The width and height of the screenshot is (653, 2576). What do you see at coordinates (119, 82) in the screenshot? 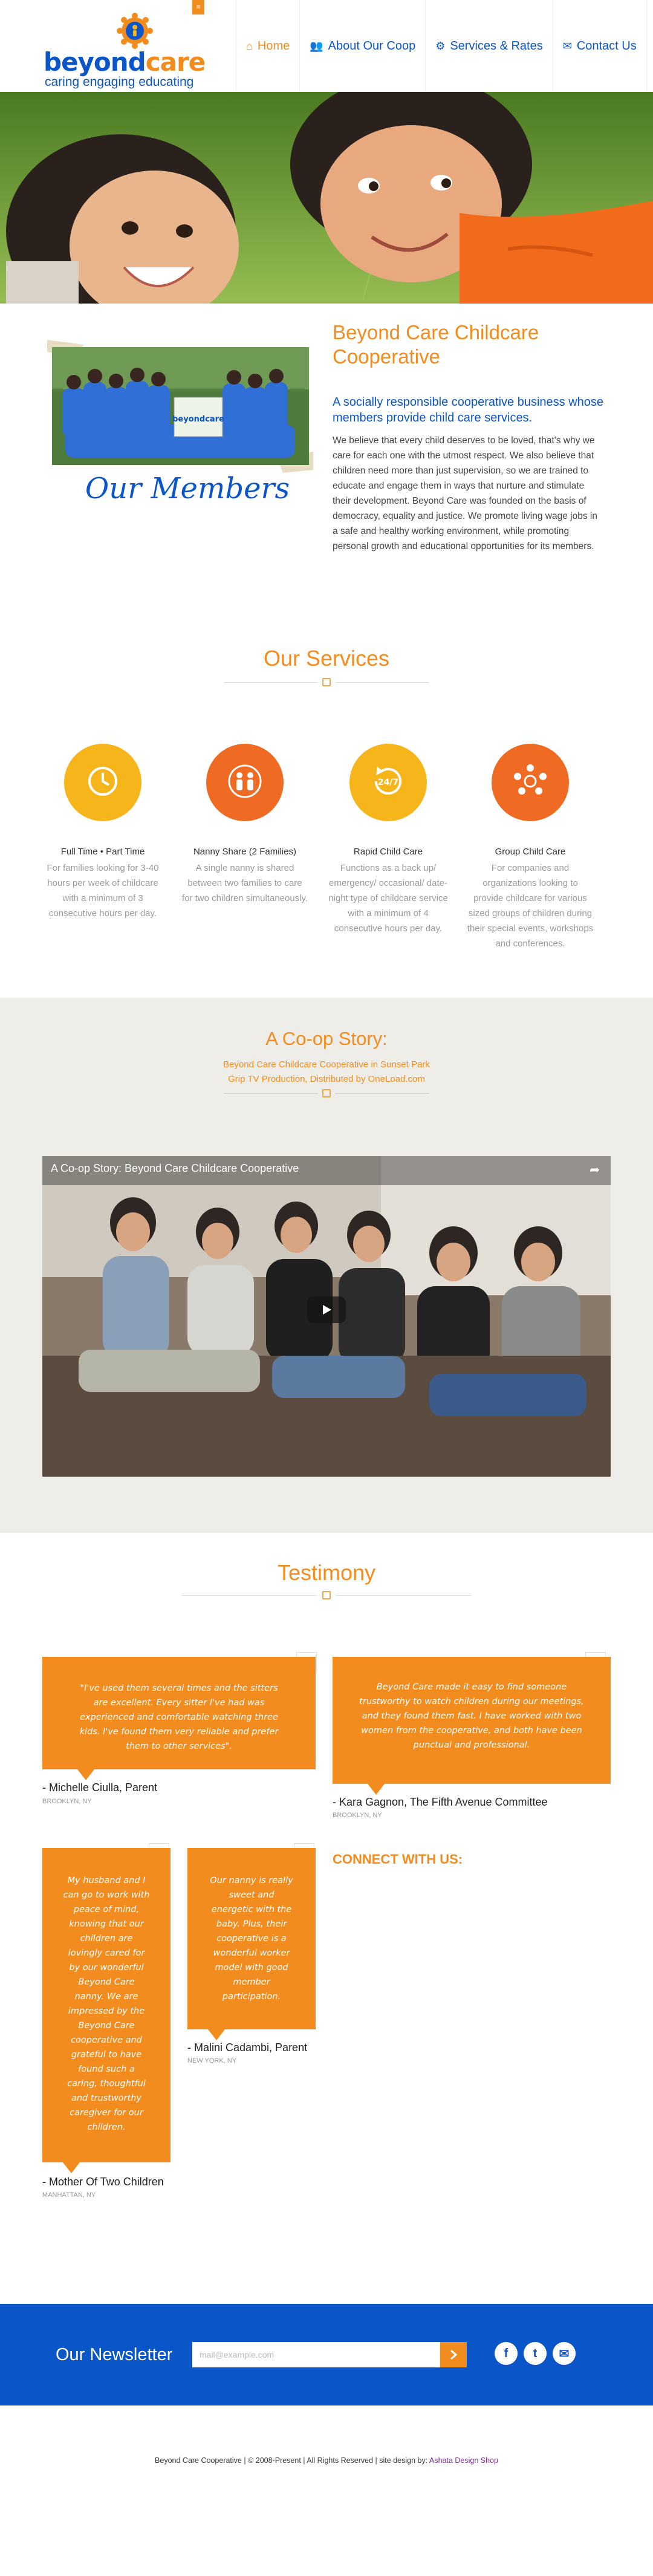
I see `brand-tagline: caring engaging educating` at bounding box center [119, 82].